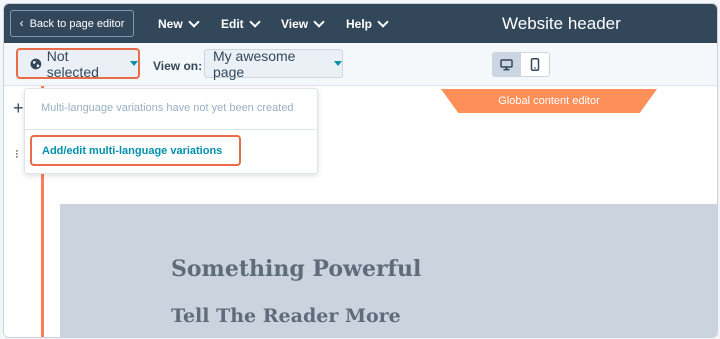 Image resolution: width=720 pixels, height=339 pixels. I want to click on global-content-editor-tab: Global content editor, so click(549, 101).